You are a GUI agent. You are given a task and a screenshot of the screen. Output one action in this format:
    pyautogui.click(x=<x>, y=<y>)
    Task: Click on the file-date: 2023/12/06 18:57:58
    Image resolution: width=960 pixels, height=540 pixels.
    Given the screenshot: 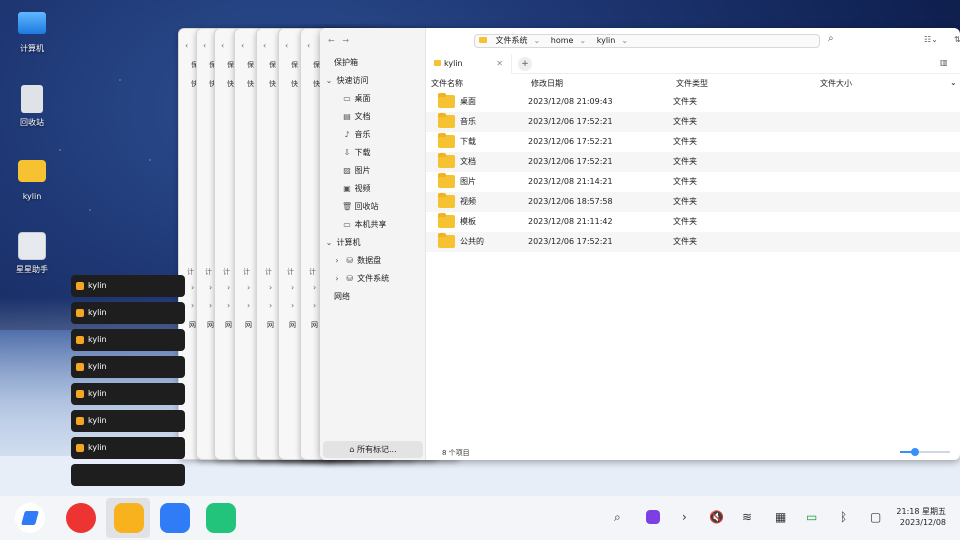 What is the action you would take?
    pyautogui.click(x=570, y=201)
    